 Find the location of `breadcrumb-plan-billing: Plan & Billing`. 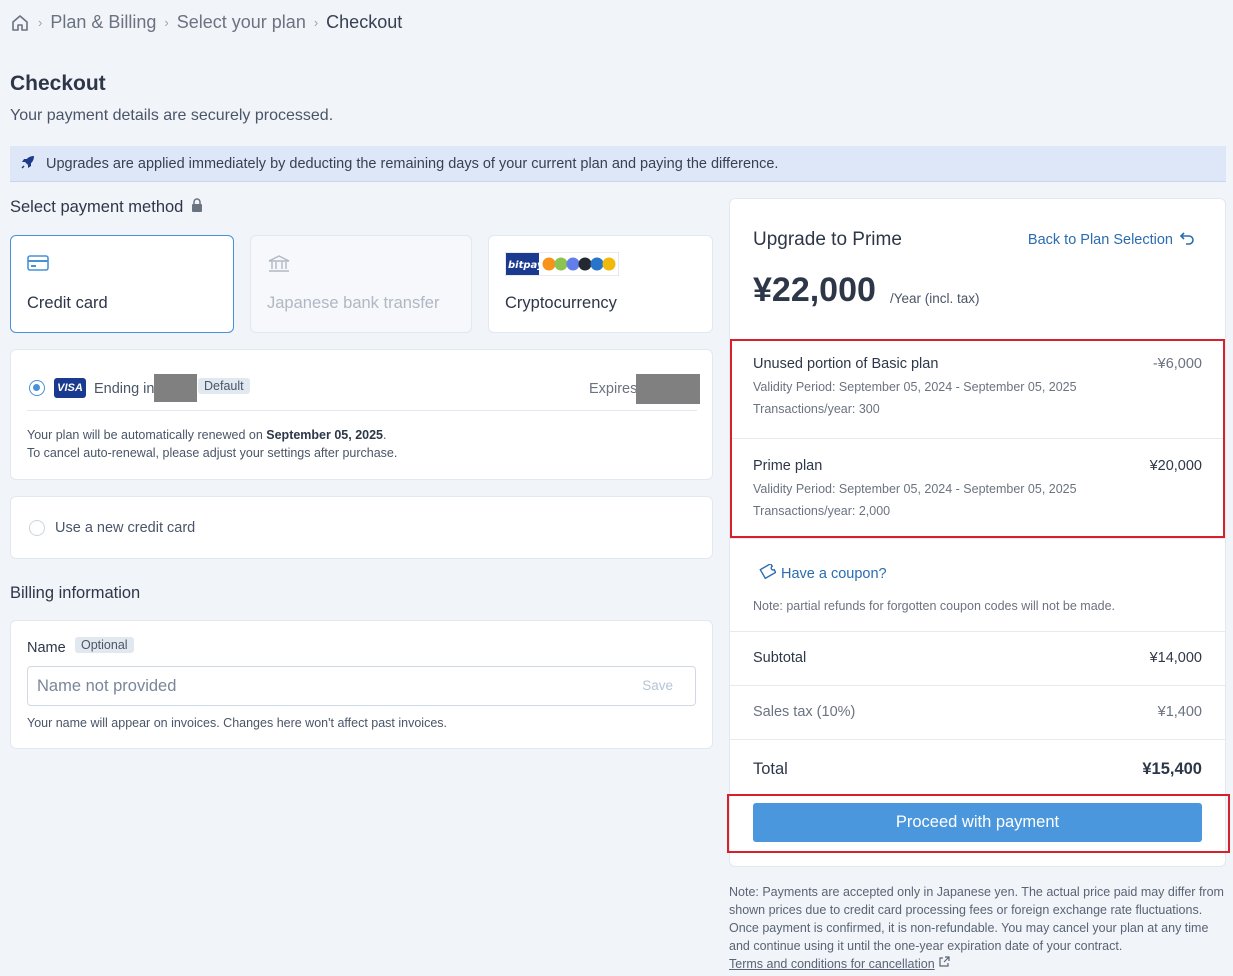

breadcrumb-plan-billing: Plan & Billing is located at coordinates (103, 22).